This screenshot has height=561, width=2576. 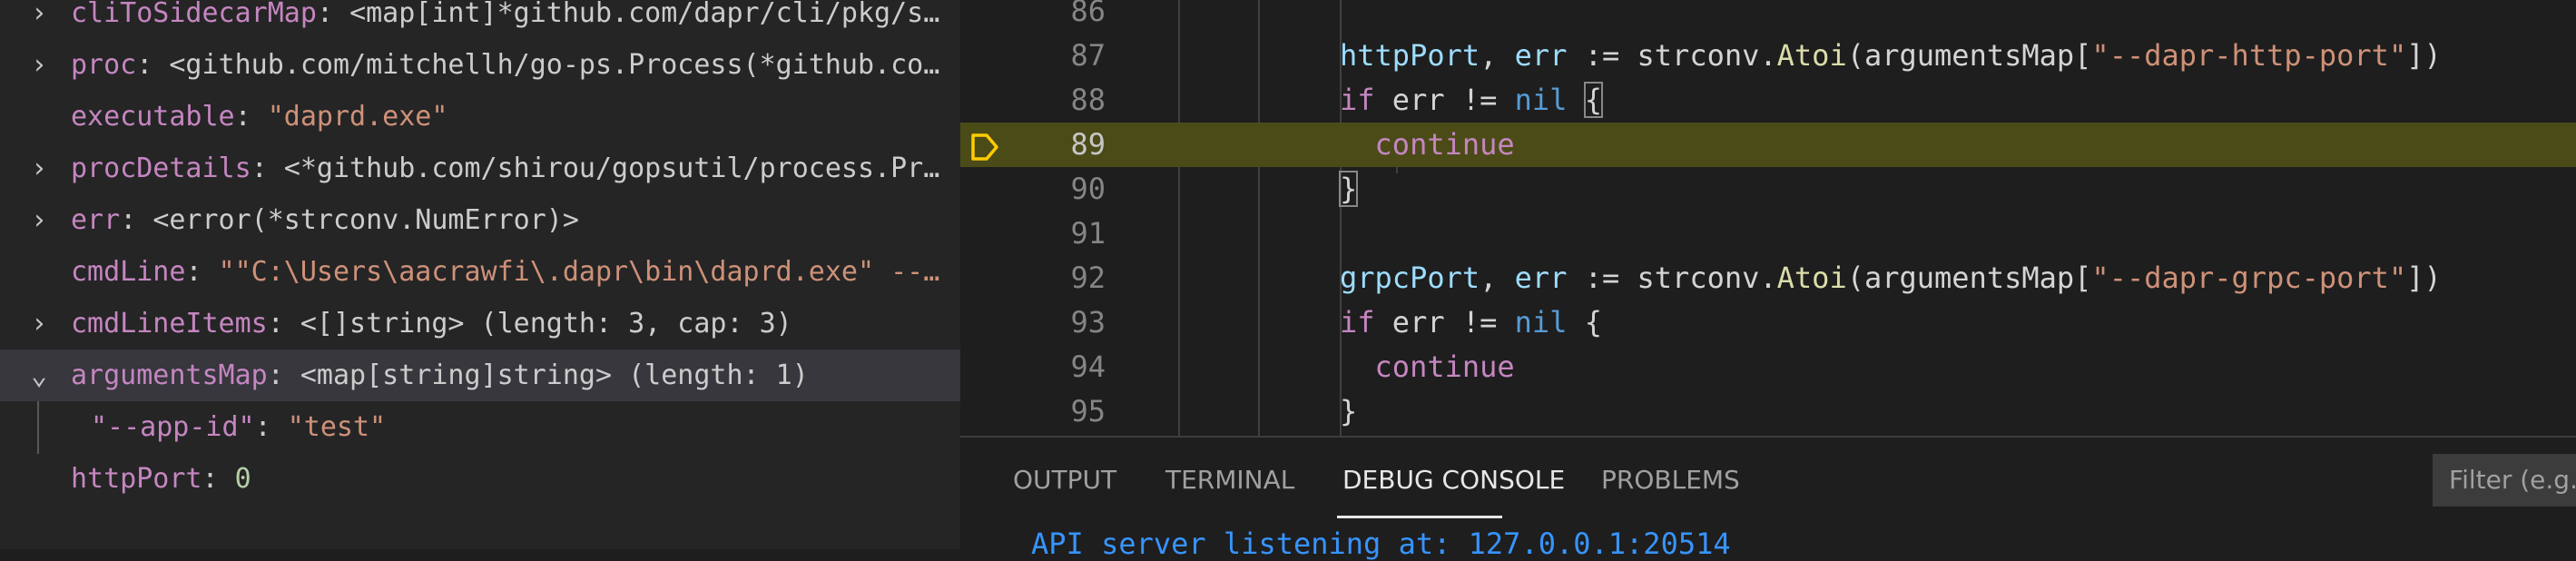 I want to click on variable-value: <error(*strconv.NumError)>, so click(x=365, y=220).